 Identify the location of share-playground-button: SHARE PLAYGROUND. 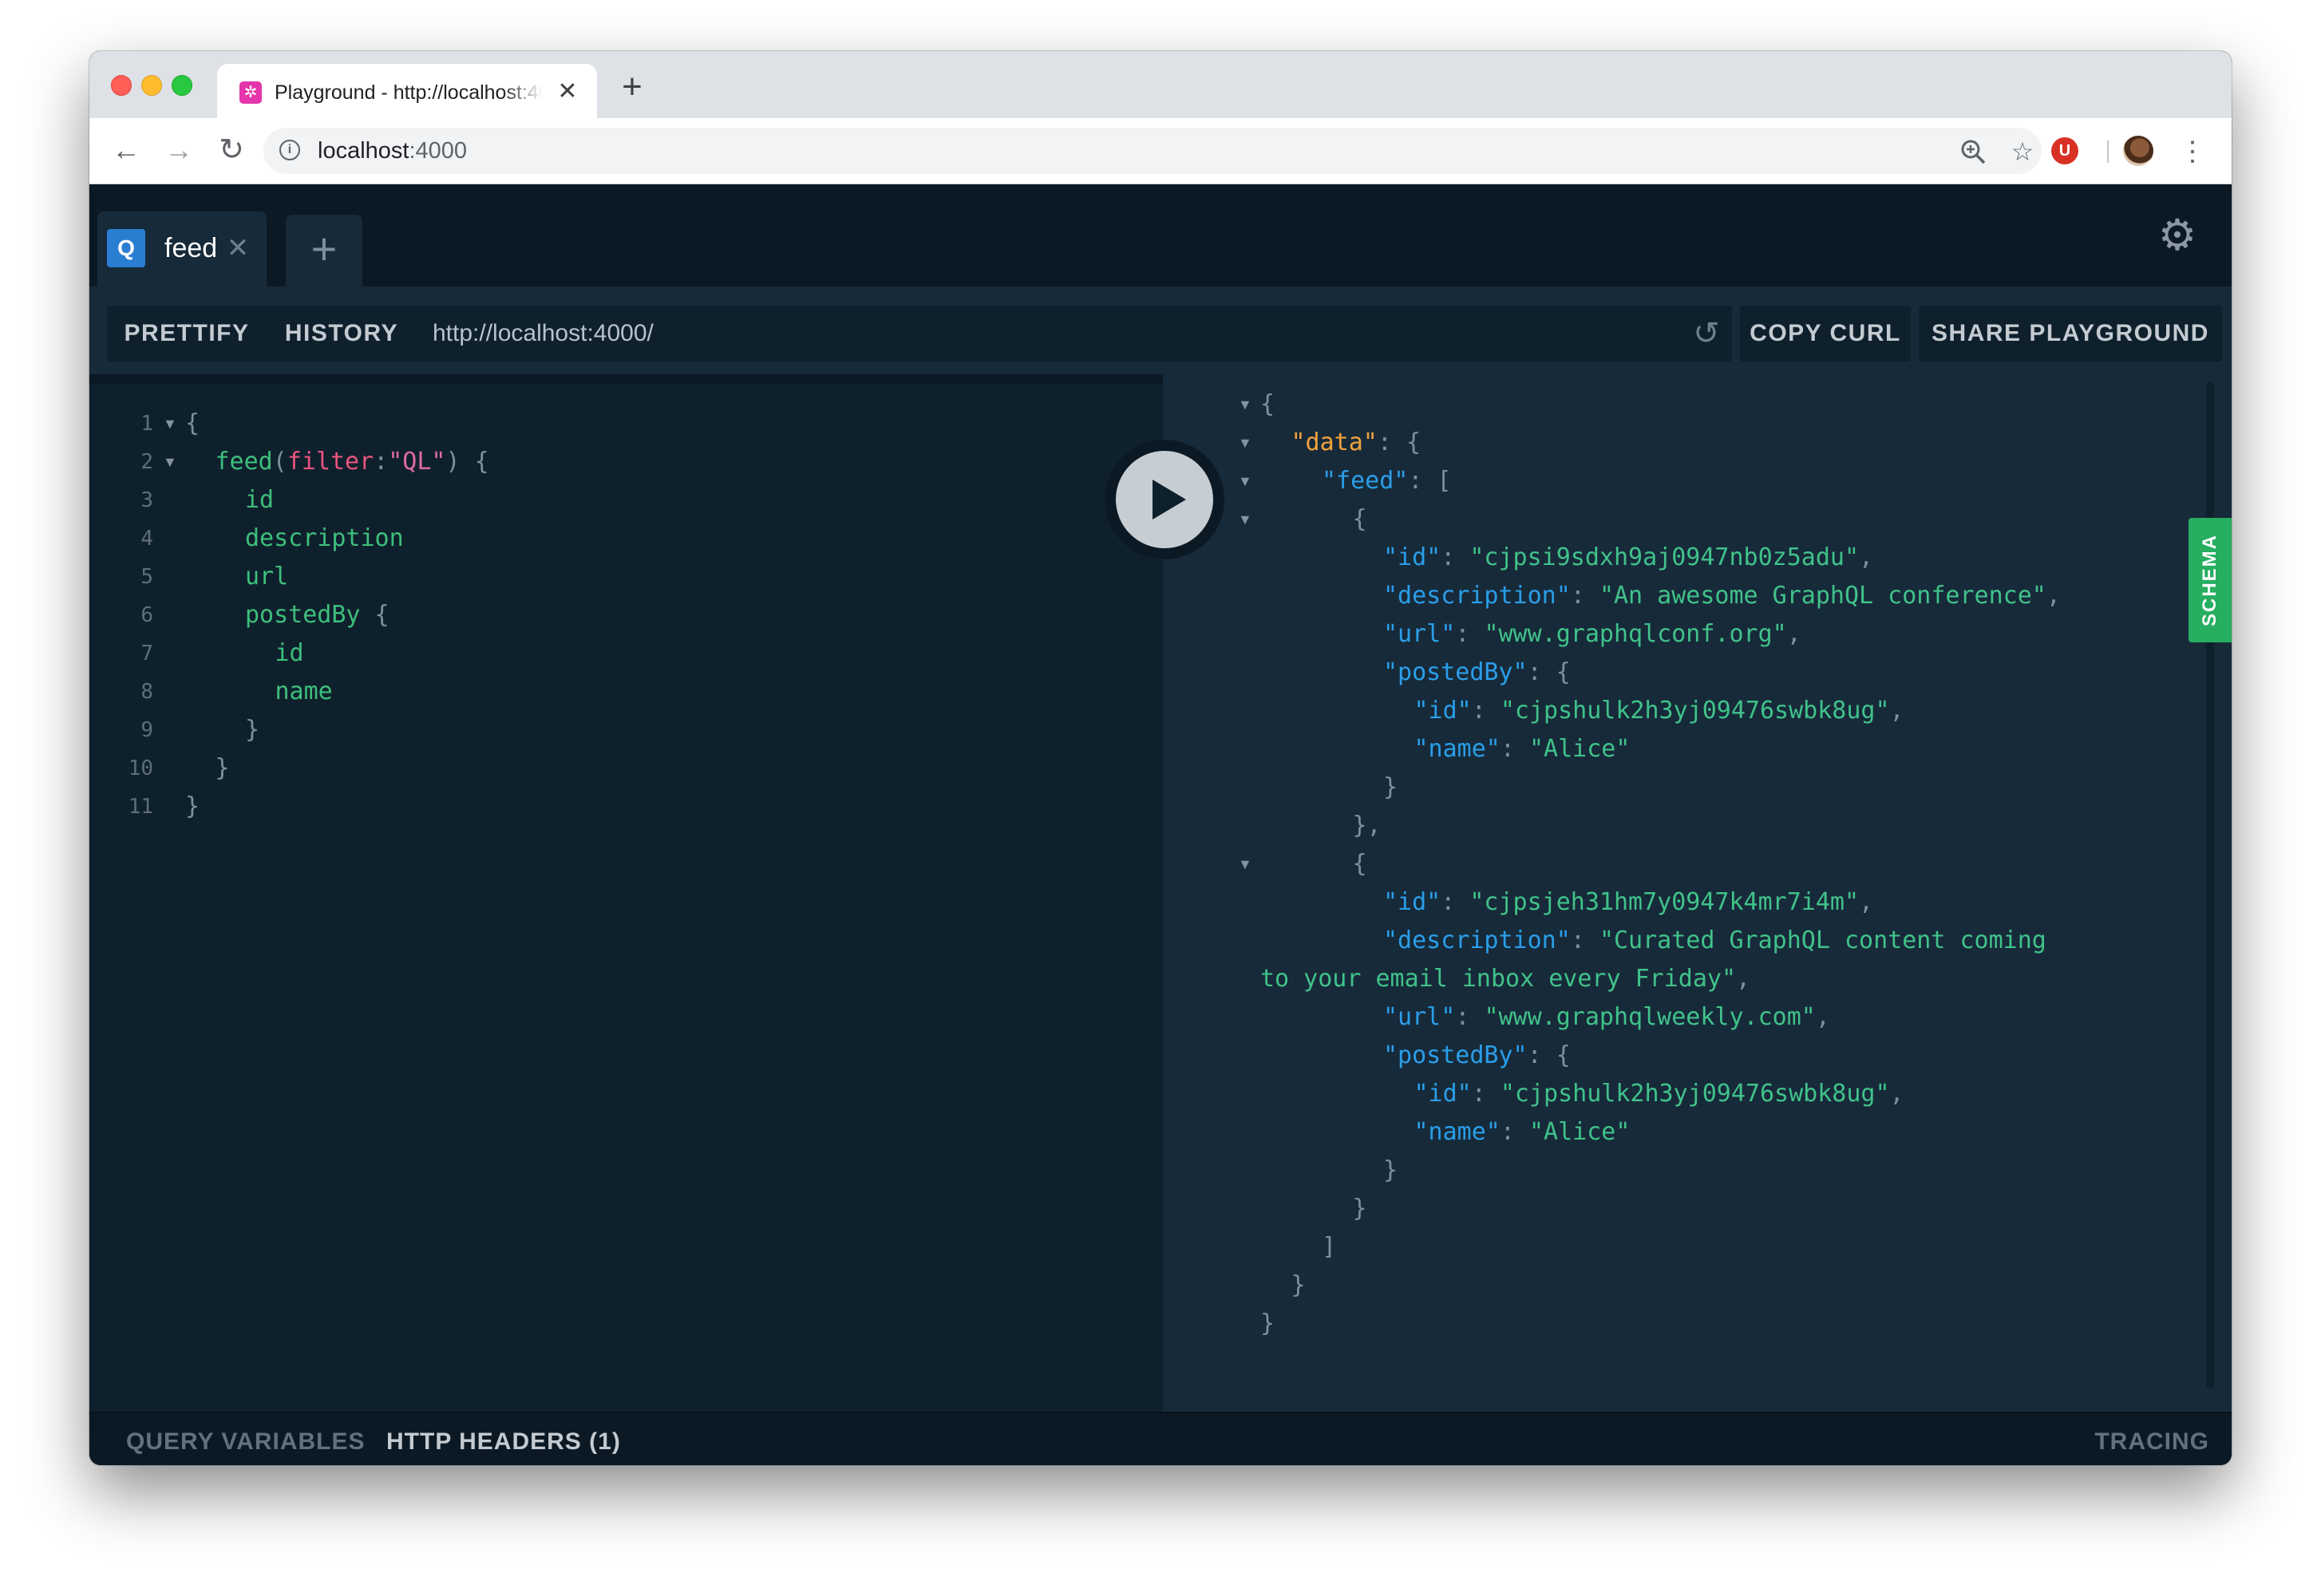
(2070, 333).